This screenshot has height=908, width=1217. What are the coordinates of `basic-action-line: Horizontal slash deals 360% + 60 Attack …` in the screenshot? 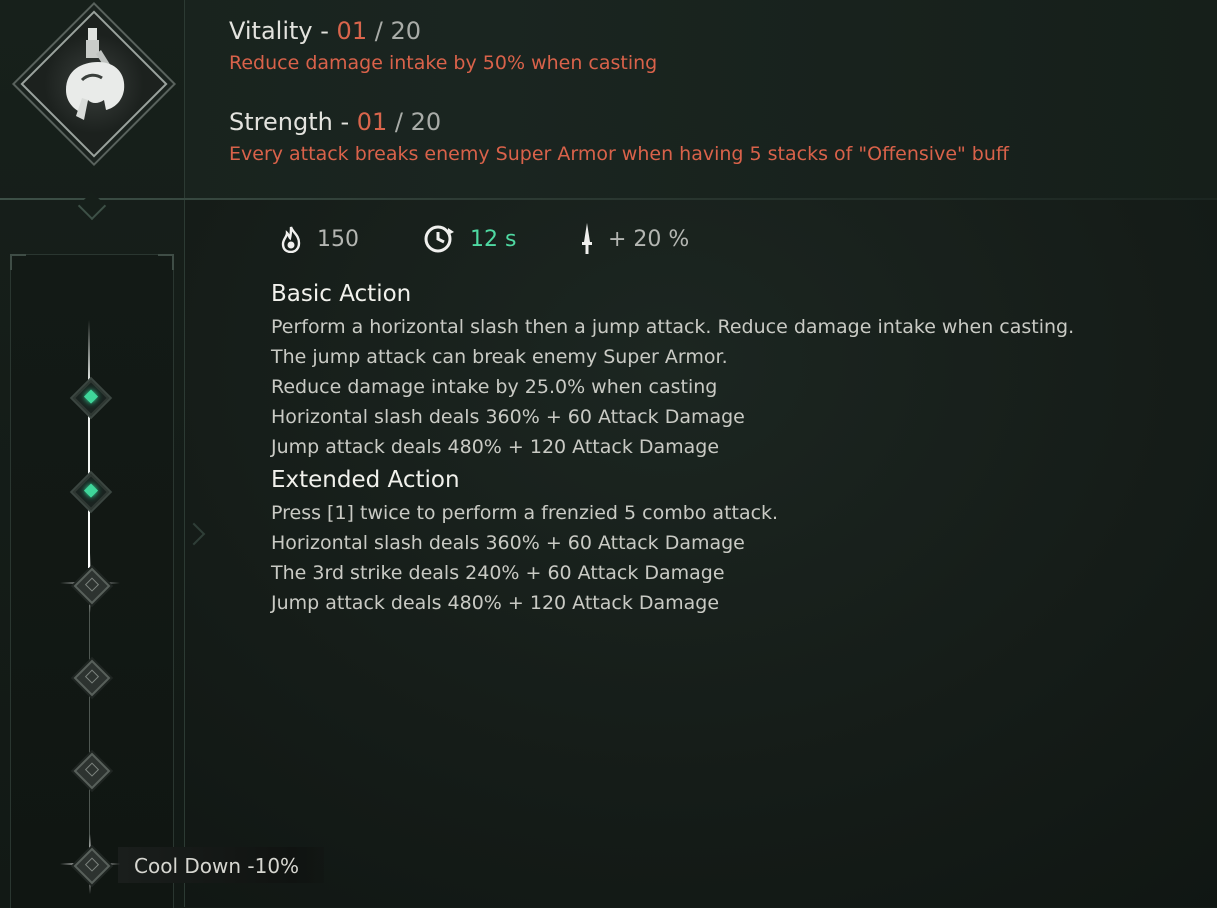 It's located at (508, 417).